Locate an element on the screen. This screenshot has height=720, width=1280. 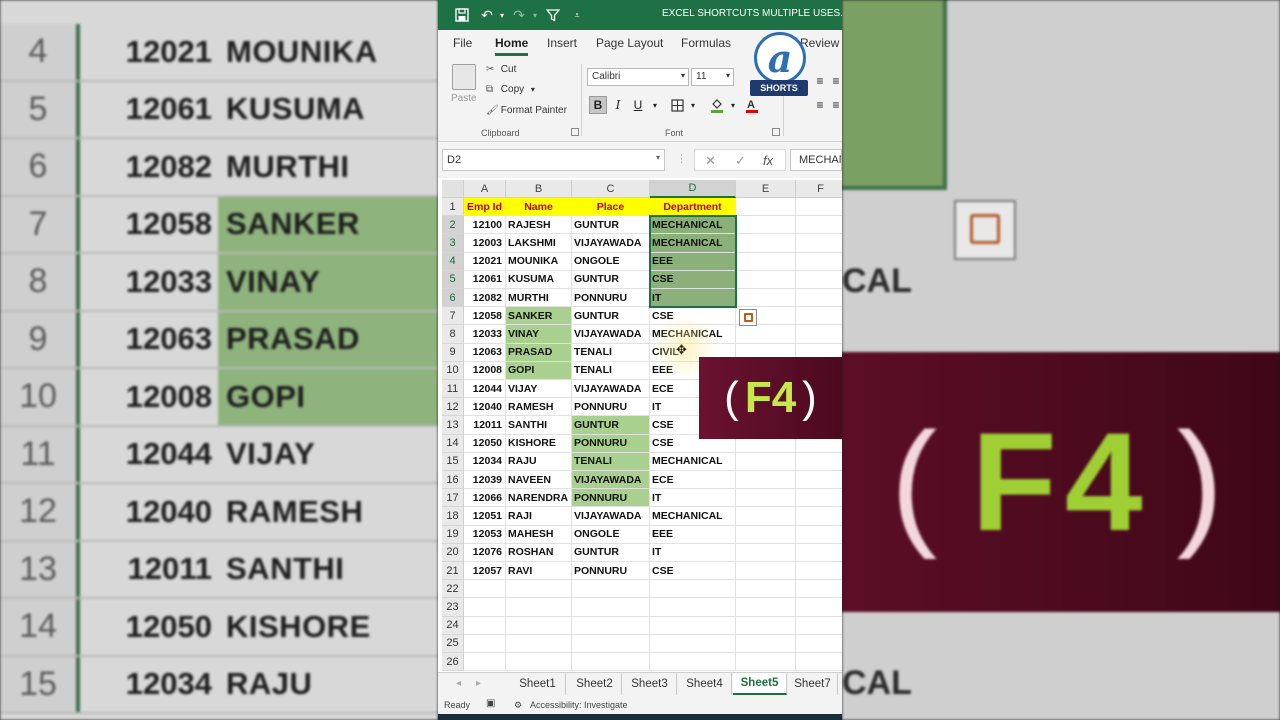
row-header: 2 is located at coordinates (453, 225).